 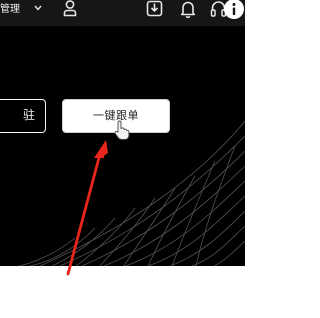 What do you see at coordinates (234, 11) in the screenshot?
I see `info-icon` at bounding box center [234, 11].